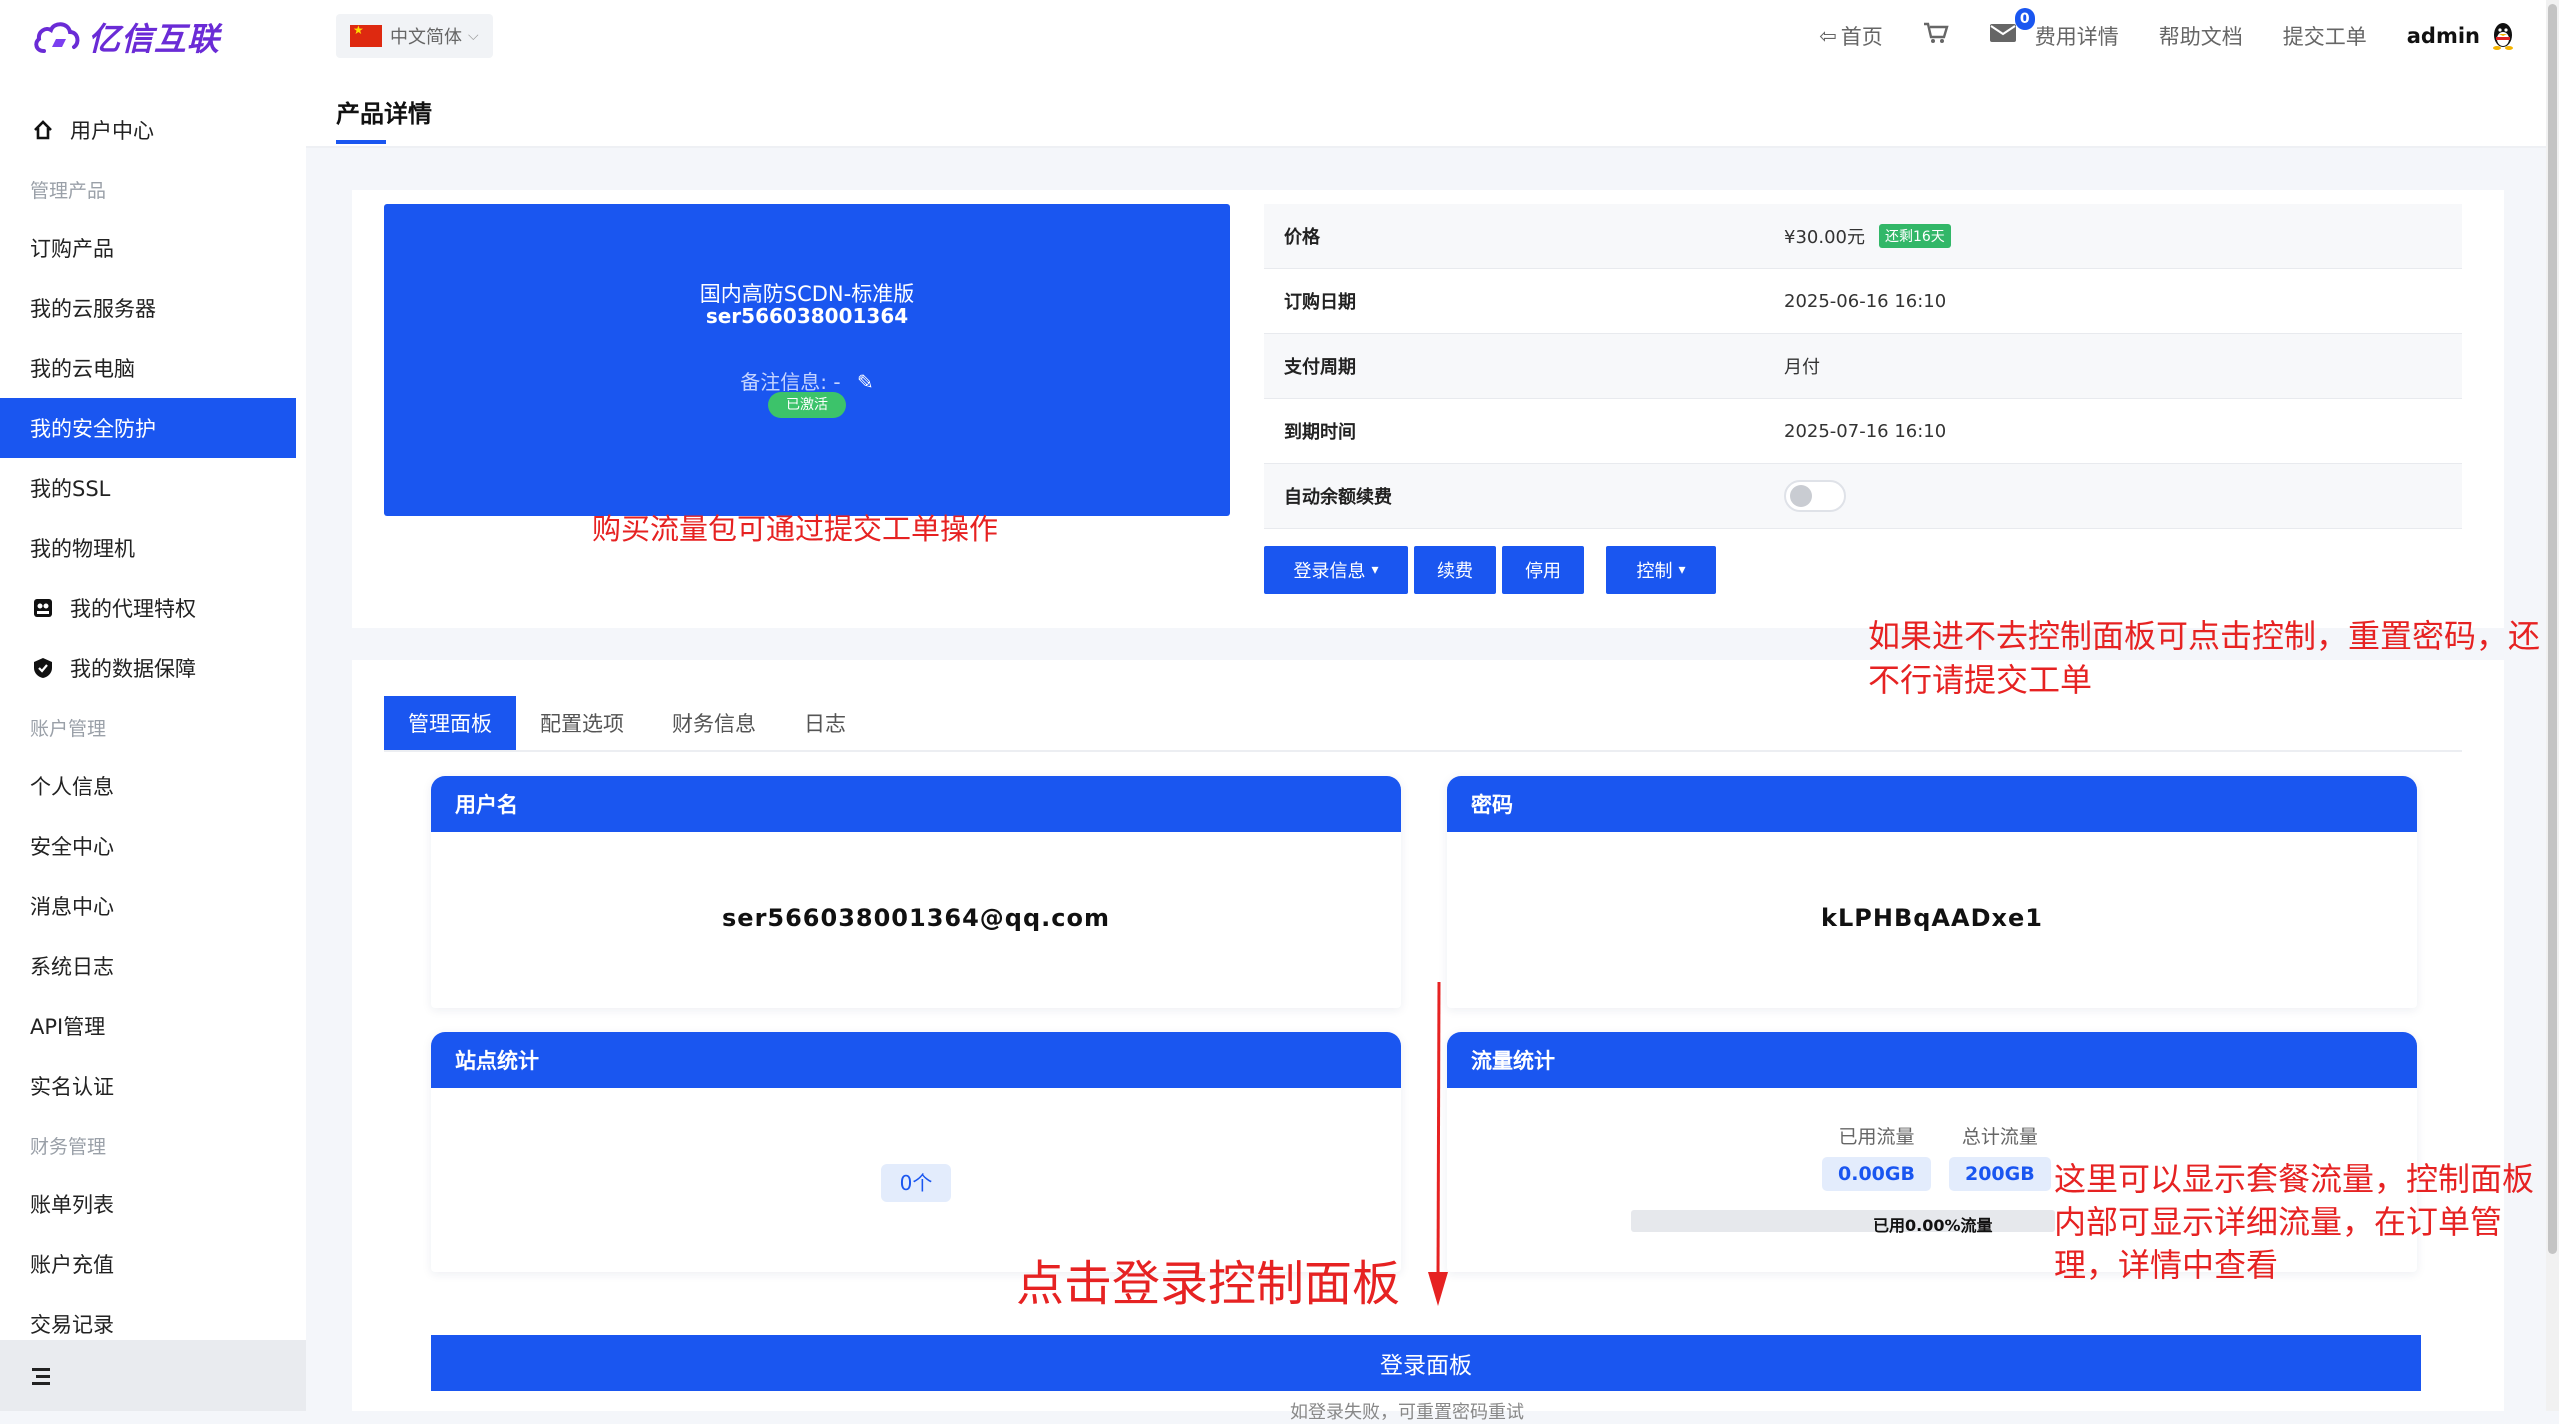 This screenshot has height=1424, width=2559. What do you see at coordinates (384, 114) in the screenshot?
I see `page-title: 产品详情` at bounding box center [384, 114].